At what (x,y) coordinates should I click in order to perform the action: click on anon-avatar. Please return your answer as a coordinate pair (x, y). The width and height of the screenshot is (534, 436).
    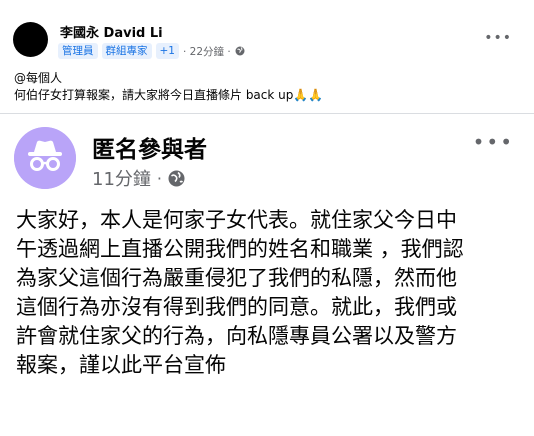
    Looking at the image, I should click on (45, 158).